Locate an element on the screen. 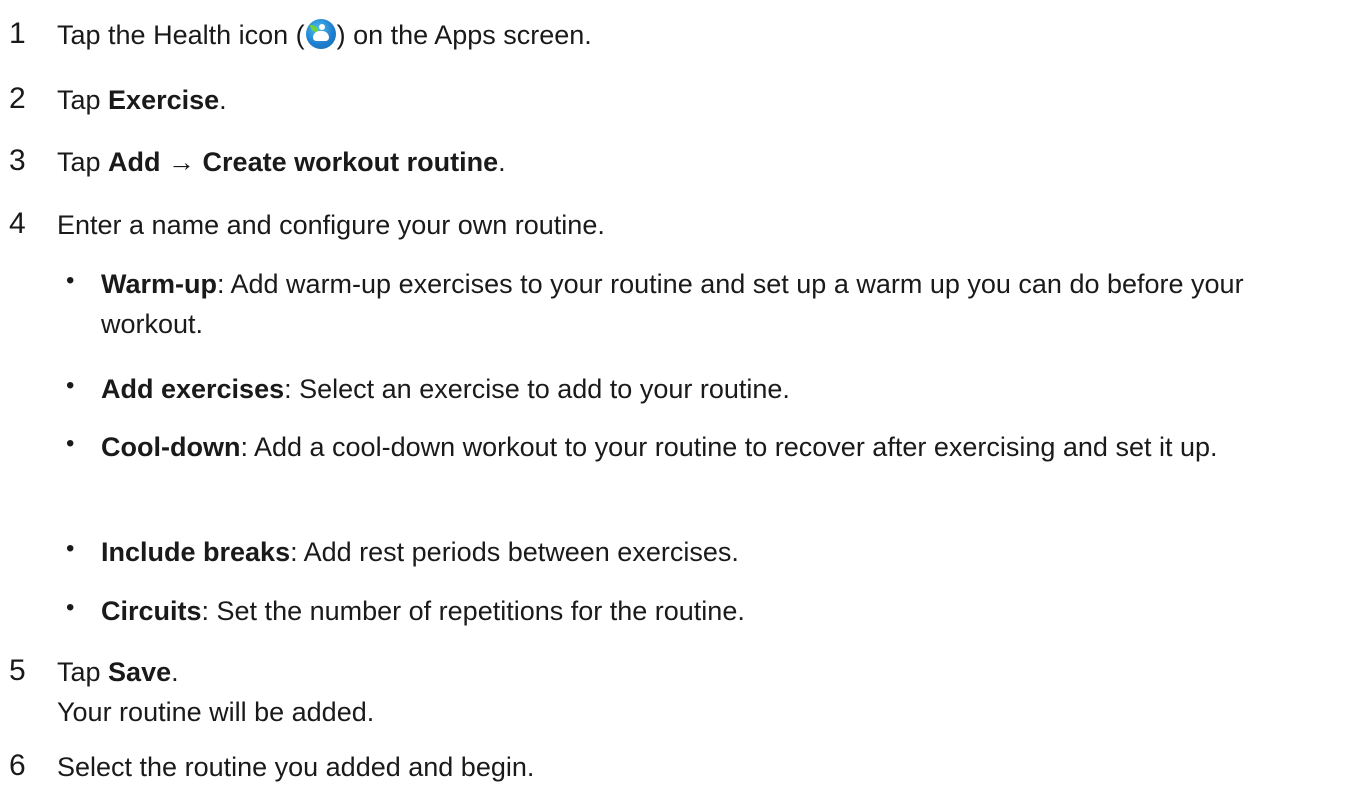 This screenshot has height=785, width=1355. step-number: 2 is located at coordinates (17, 98).